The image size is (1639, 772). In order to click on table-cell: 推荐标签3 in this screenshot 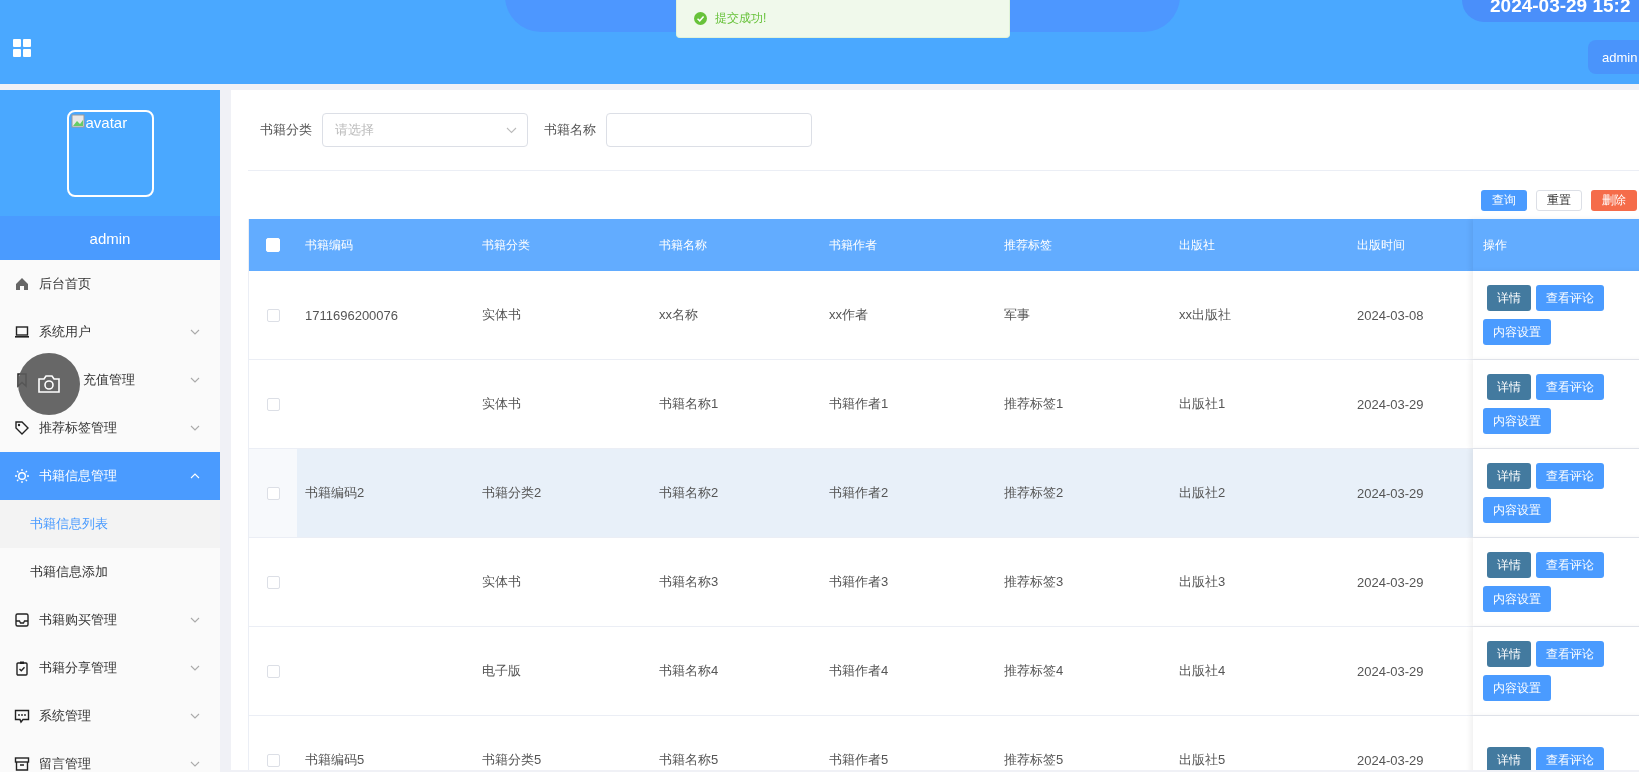, I will do `click(1034, 581)`.